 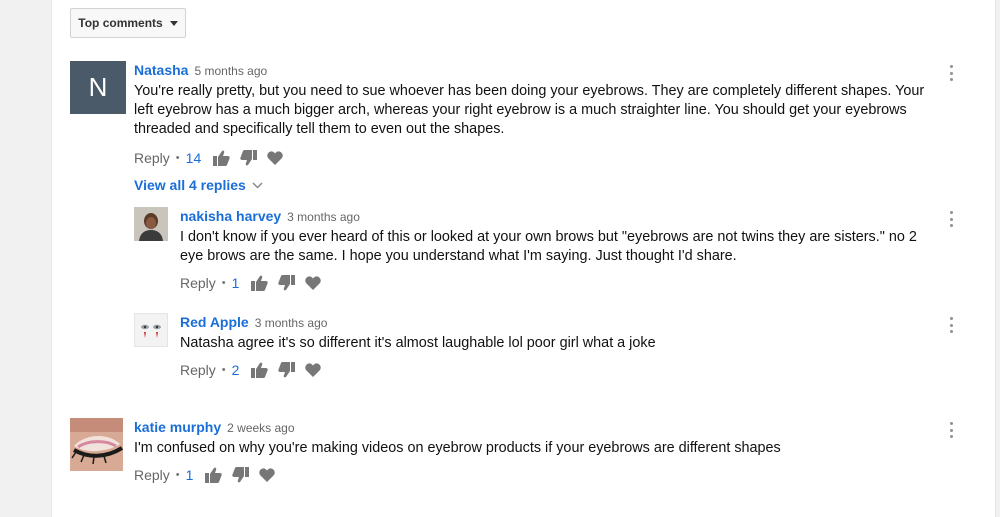 What do you see at coordinates (534, 70) in the screenshot?
I see `comment-meta: Natasha 5 months ago` at bounding box center [534, 70].